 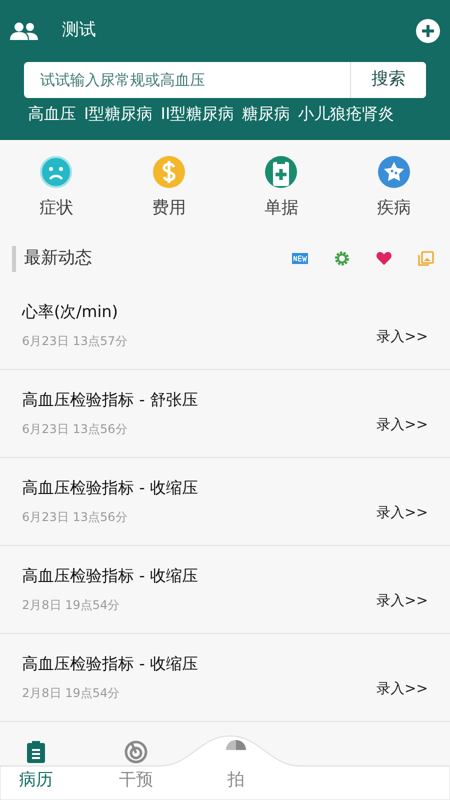 What do you see at coordinates (384, 258) in the screenshot?
I see `heart-icon` at bounding box center [384, 258].